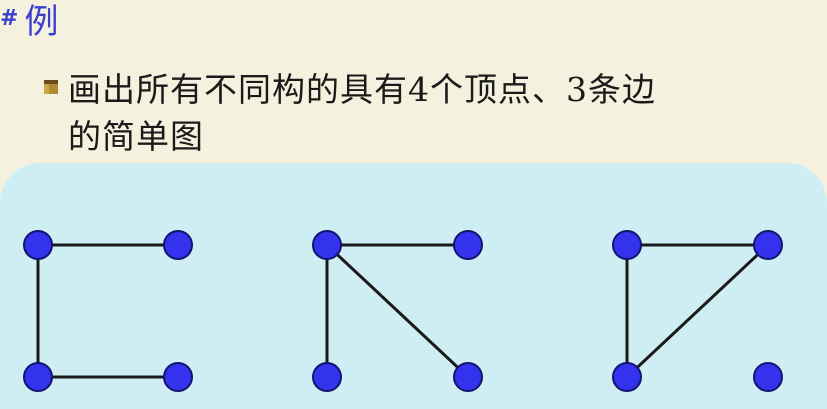  I want to click on graph-3-vertex-top-right, so click(768, 245).